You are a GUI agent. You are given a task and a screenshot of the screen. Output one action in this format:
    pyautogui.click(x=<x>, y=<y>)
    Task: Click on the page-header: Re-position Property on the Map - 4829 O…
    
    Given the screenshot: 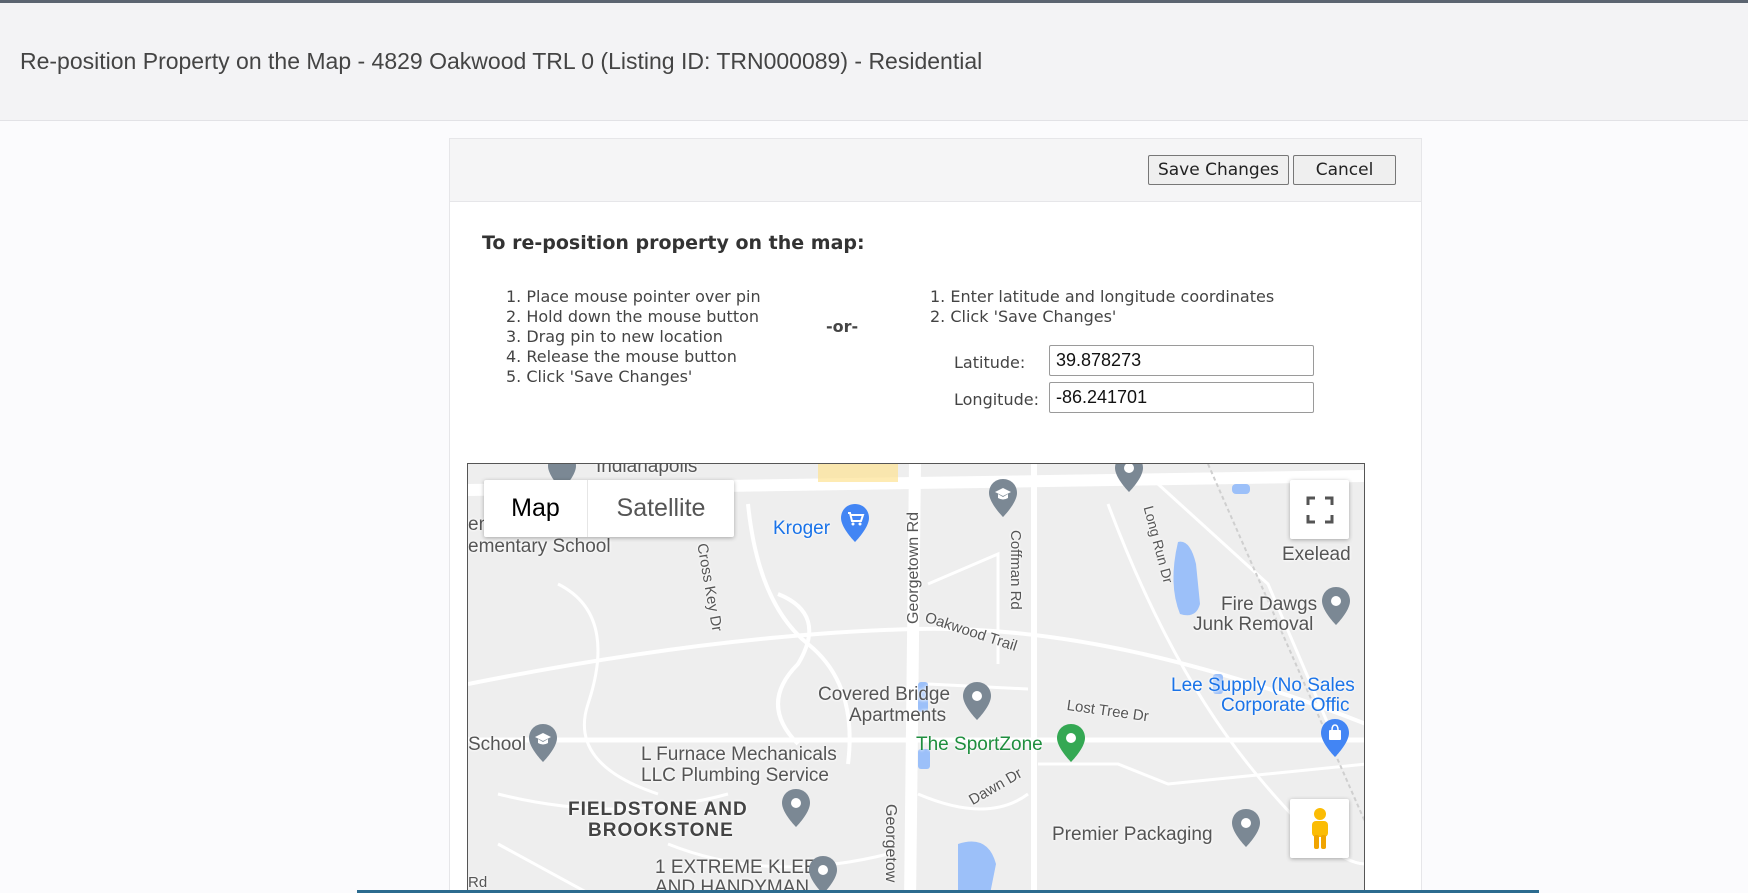 What is the action you would take?
    pyautogui.click(x=874, y=62)
    